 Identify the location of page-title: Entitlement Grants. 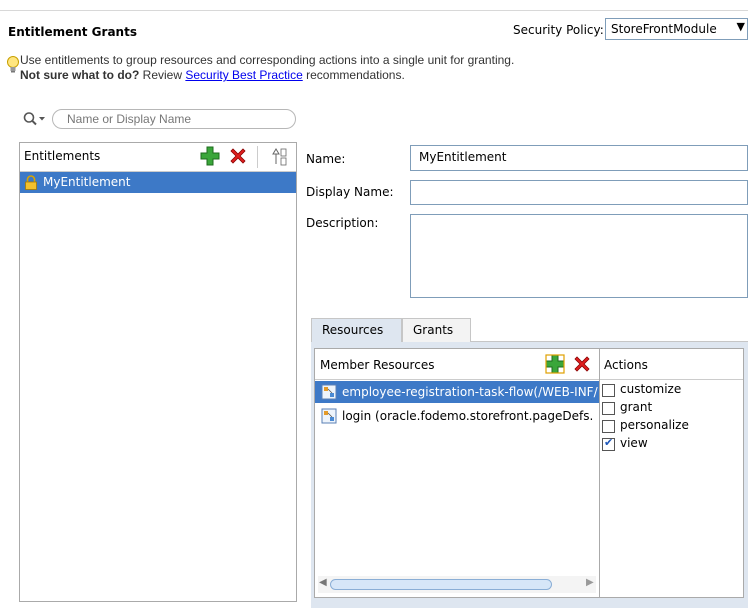
(72, 32).